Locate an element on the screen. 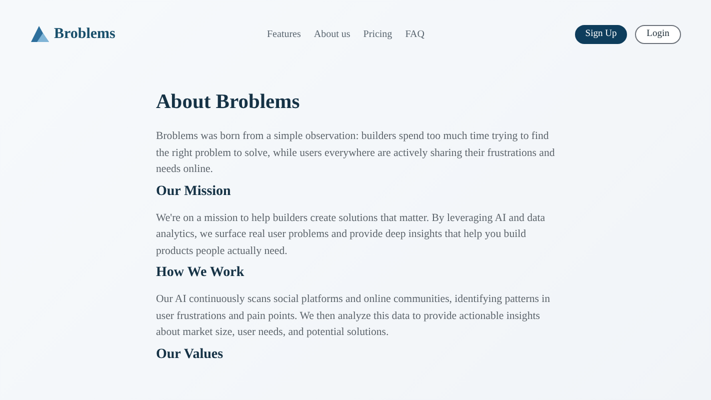  nav-link: Features is located at coordinates (284, 34).